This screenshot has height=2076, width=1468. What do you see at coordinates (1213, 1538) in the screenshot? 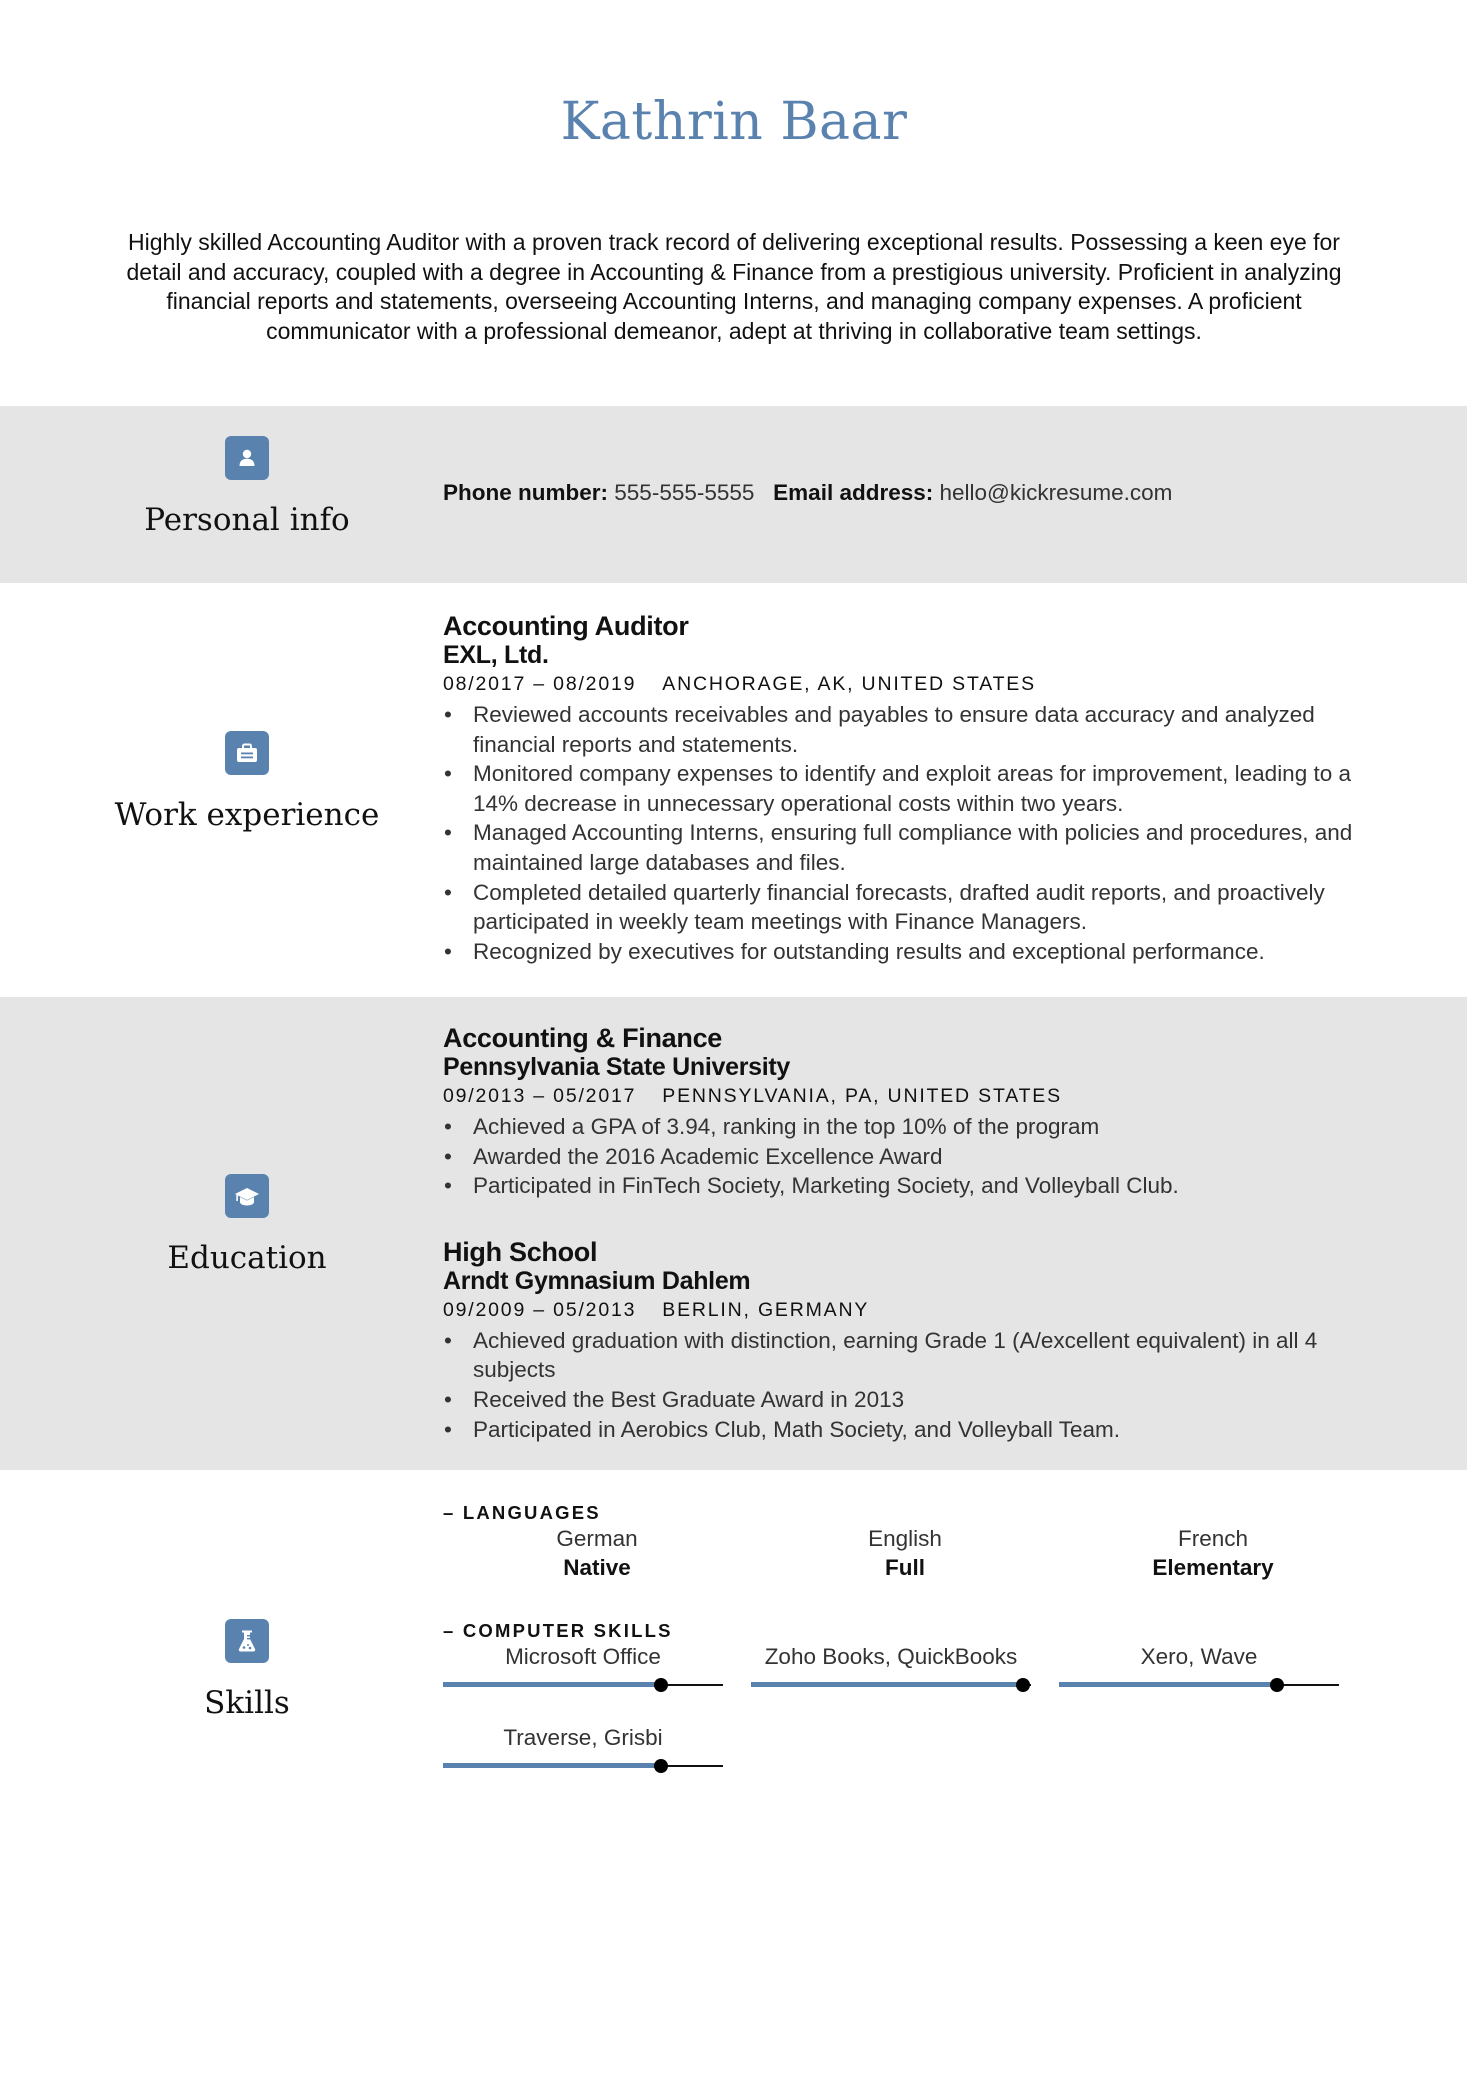
I see `language-name: French` at bounding box center [1213, 1538].